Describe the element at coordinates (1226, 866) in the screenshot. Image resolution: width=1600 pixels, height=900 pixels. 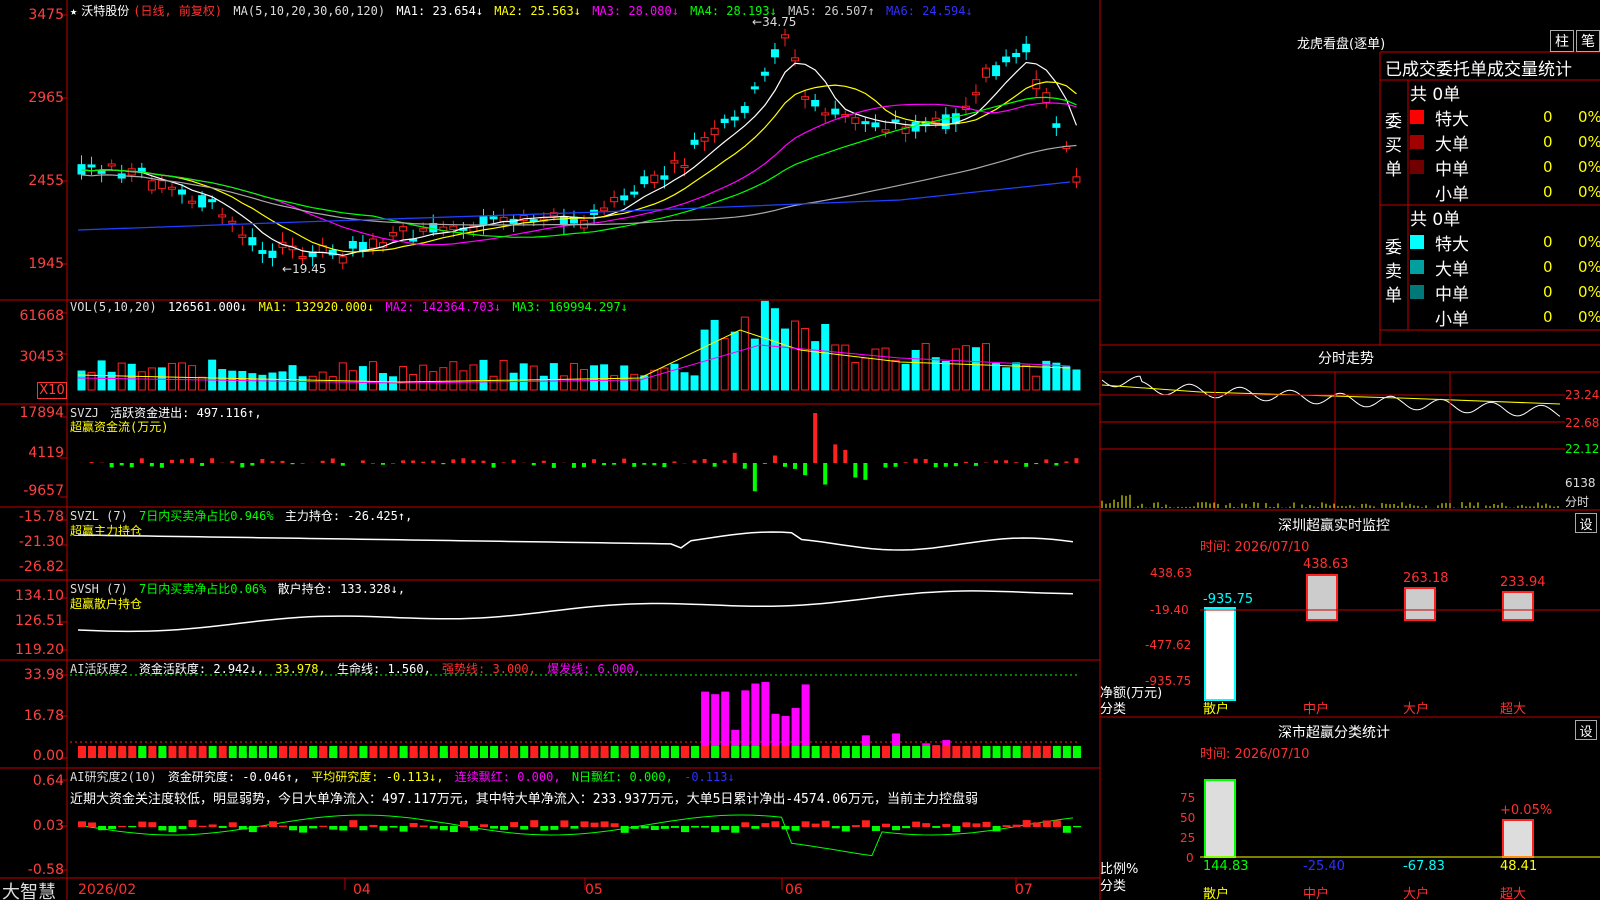
I see `class-val-retail: 144.83` at that location.